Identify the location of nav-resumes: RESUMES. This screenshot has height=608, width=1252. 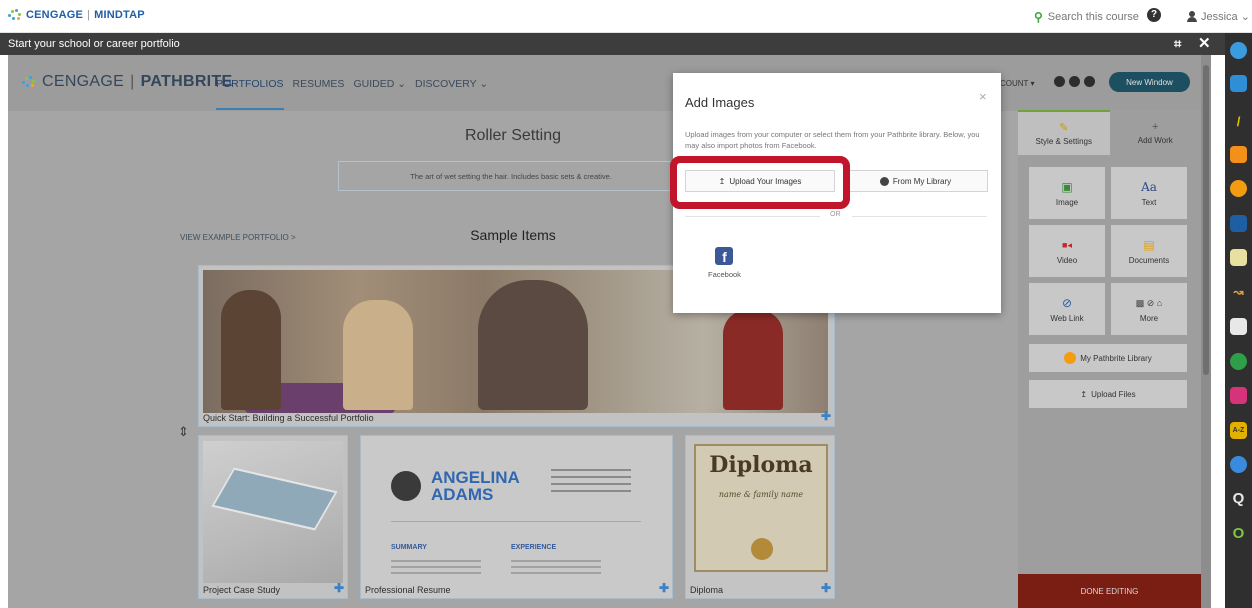
(319, 84).